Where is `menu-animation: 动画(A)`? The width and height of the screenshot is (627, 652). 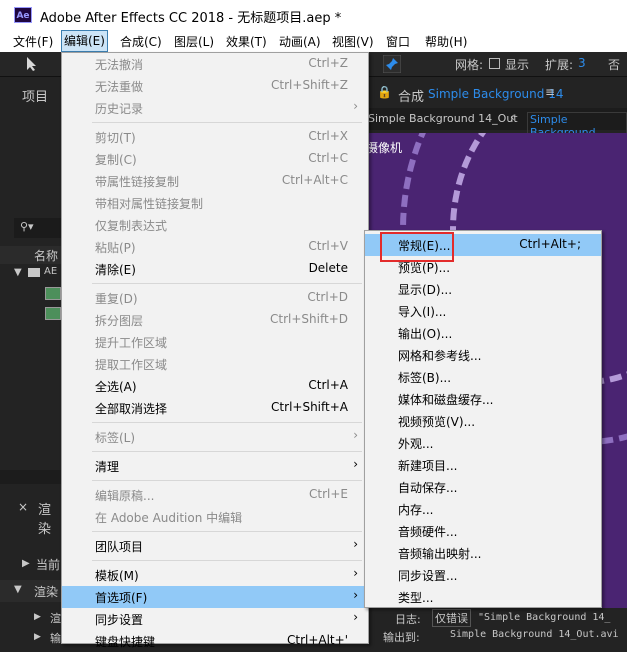
menu-animation: 动画(A) is located at coordinates (300, 41).